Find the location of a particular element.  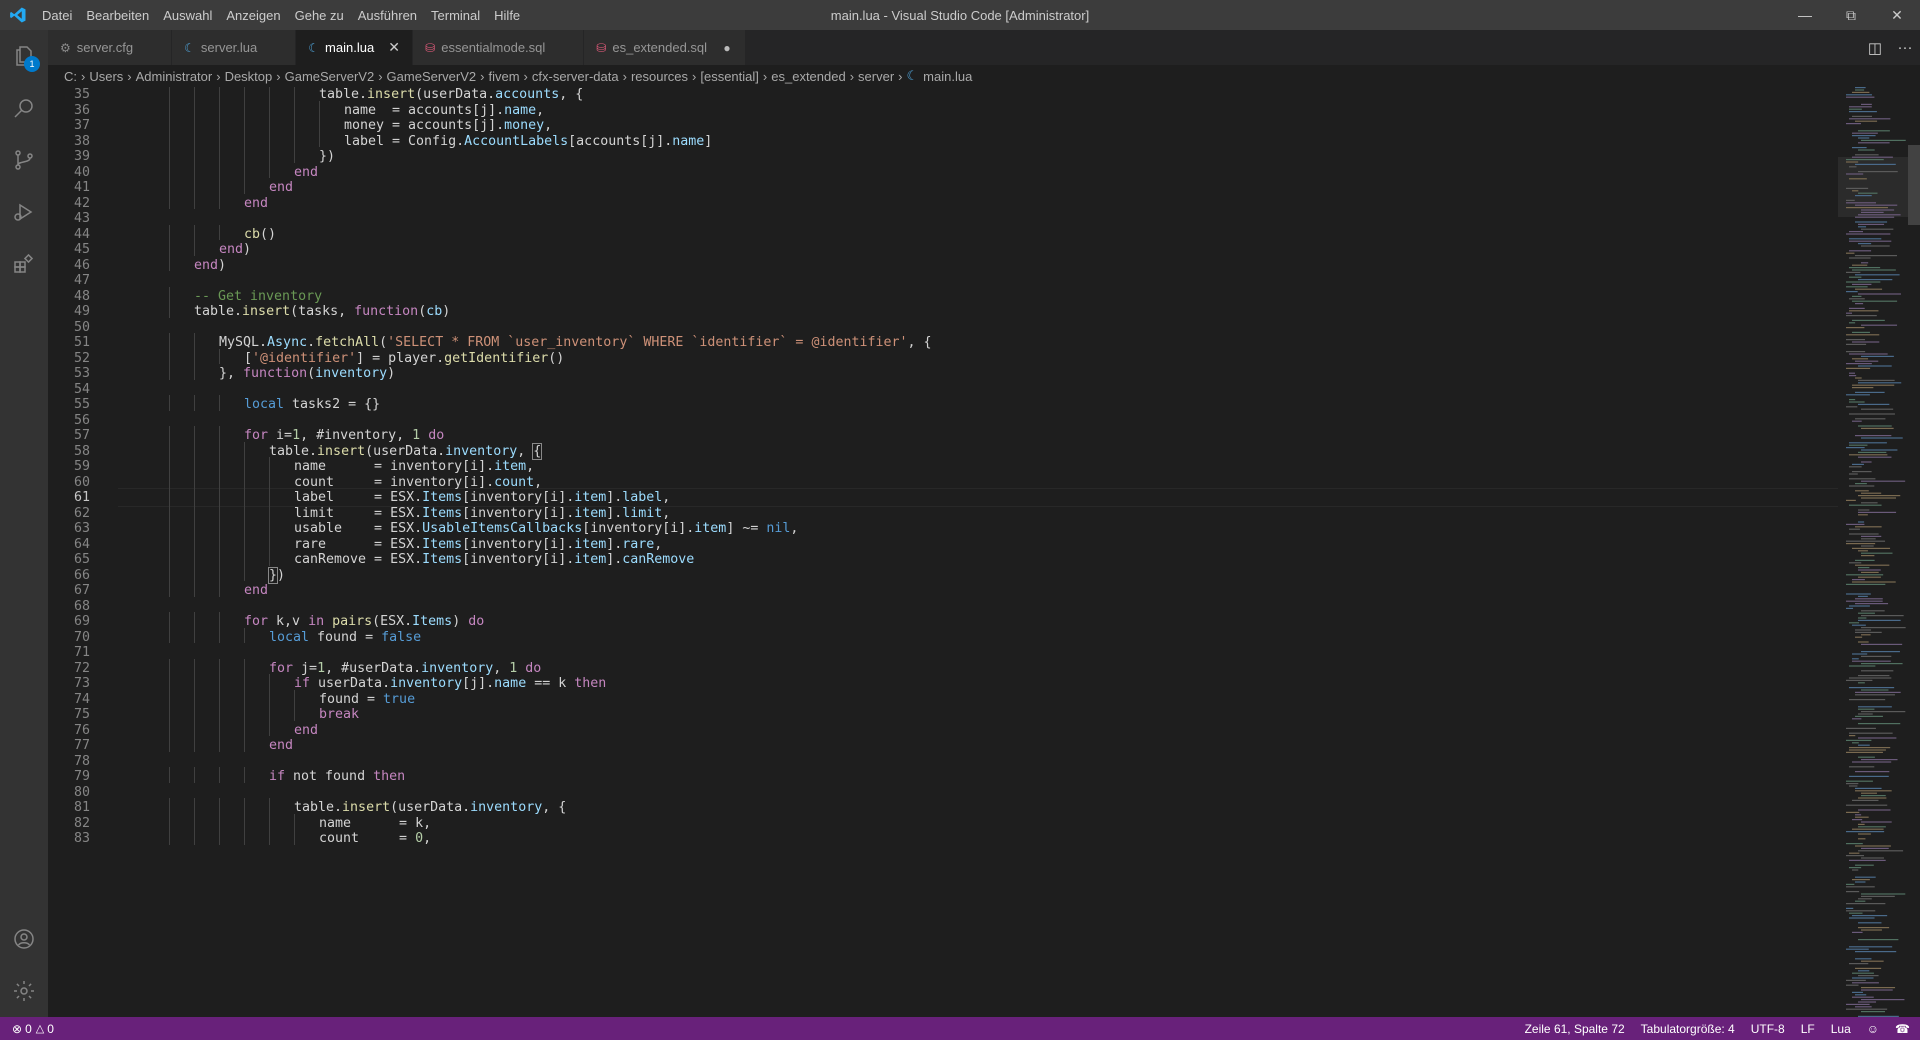

line-number: 83 is located at coordinates (81, 838).